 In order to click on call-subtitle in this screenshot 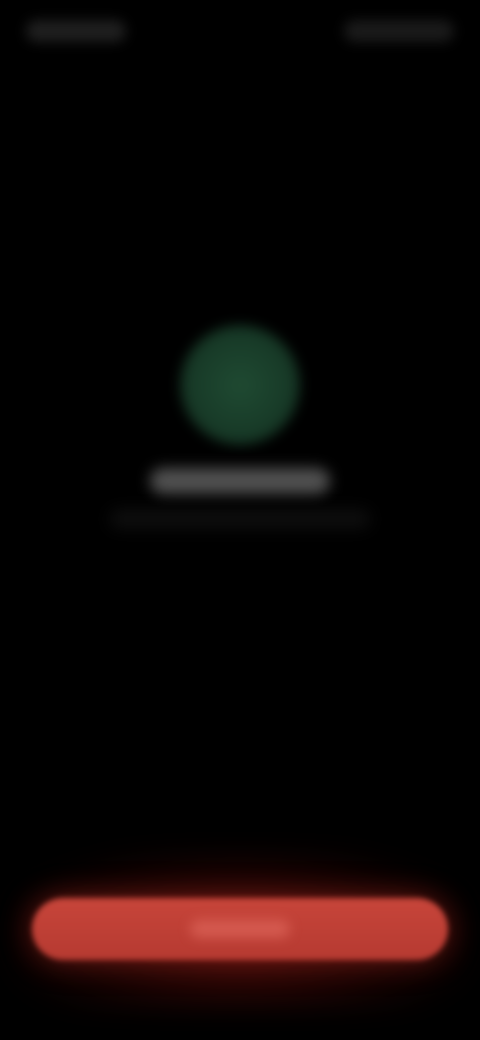, I will do `click(240, 519)`.